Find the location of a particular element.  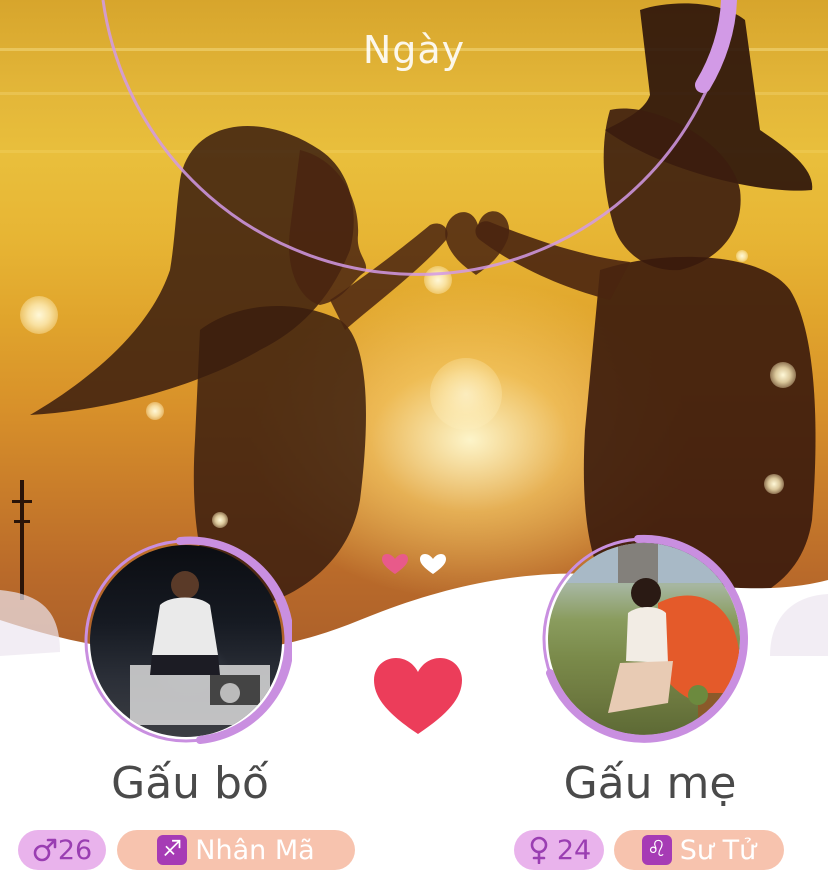

mother-name: Gấu mẹ is located at coordinates (650, 783).